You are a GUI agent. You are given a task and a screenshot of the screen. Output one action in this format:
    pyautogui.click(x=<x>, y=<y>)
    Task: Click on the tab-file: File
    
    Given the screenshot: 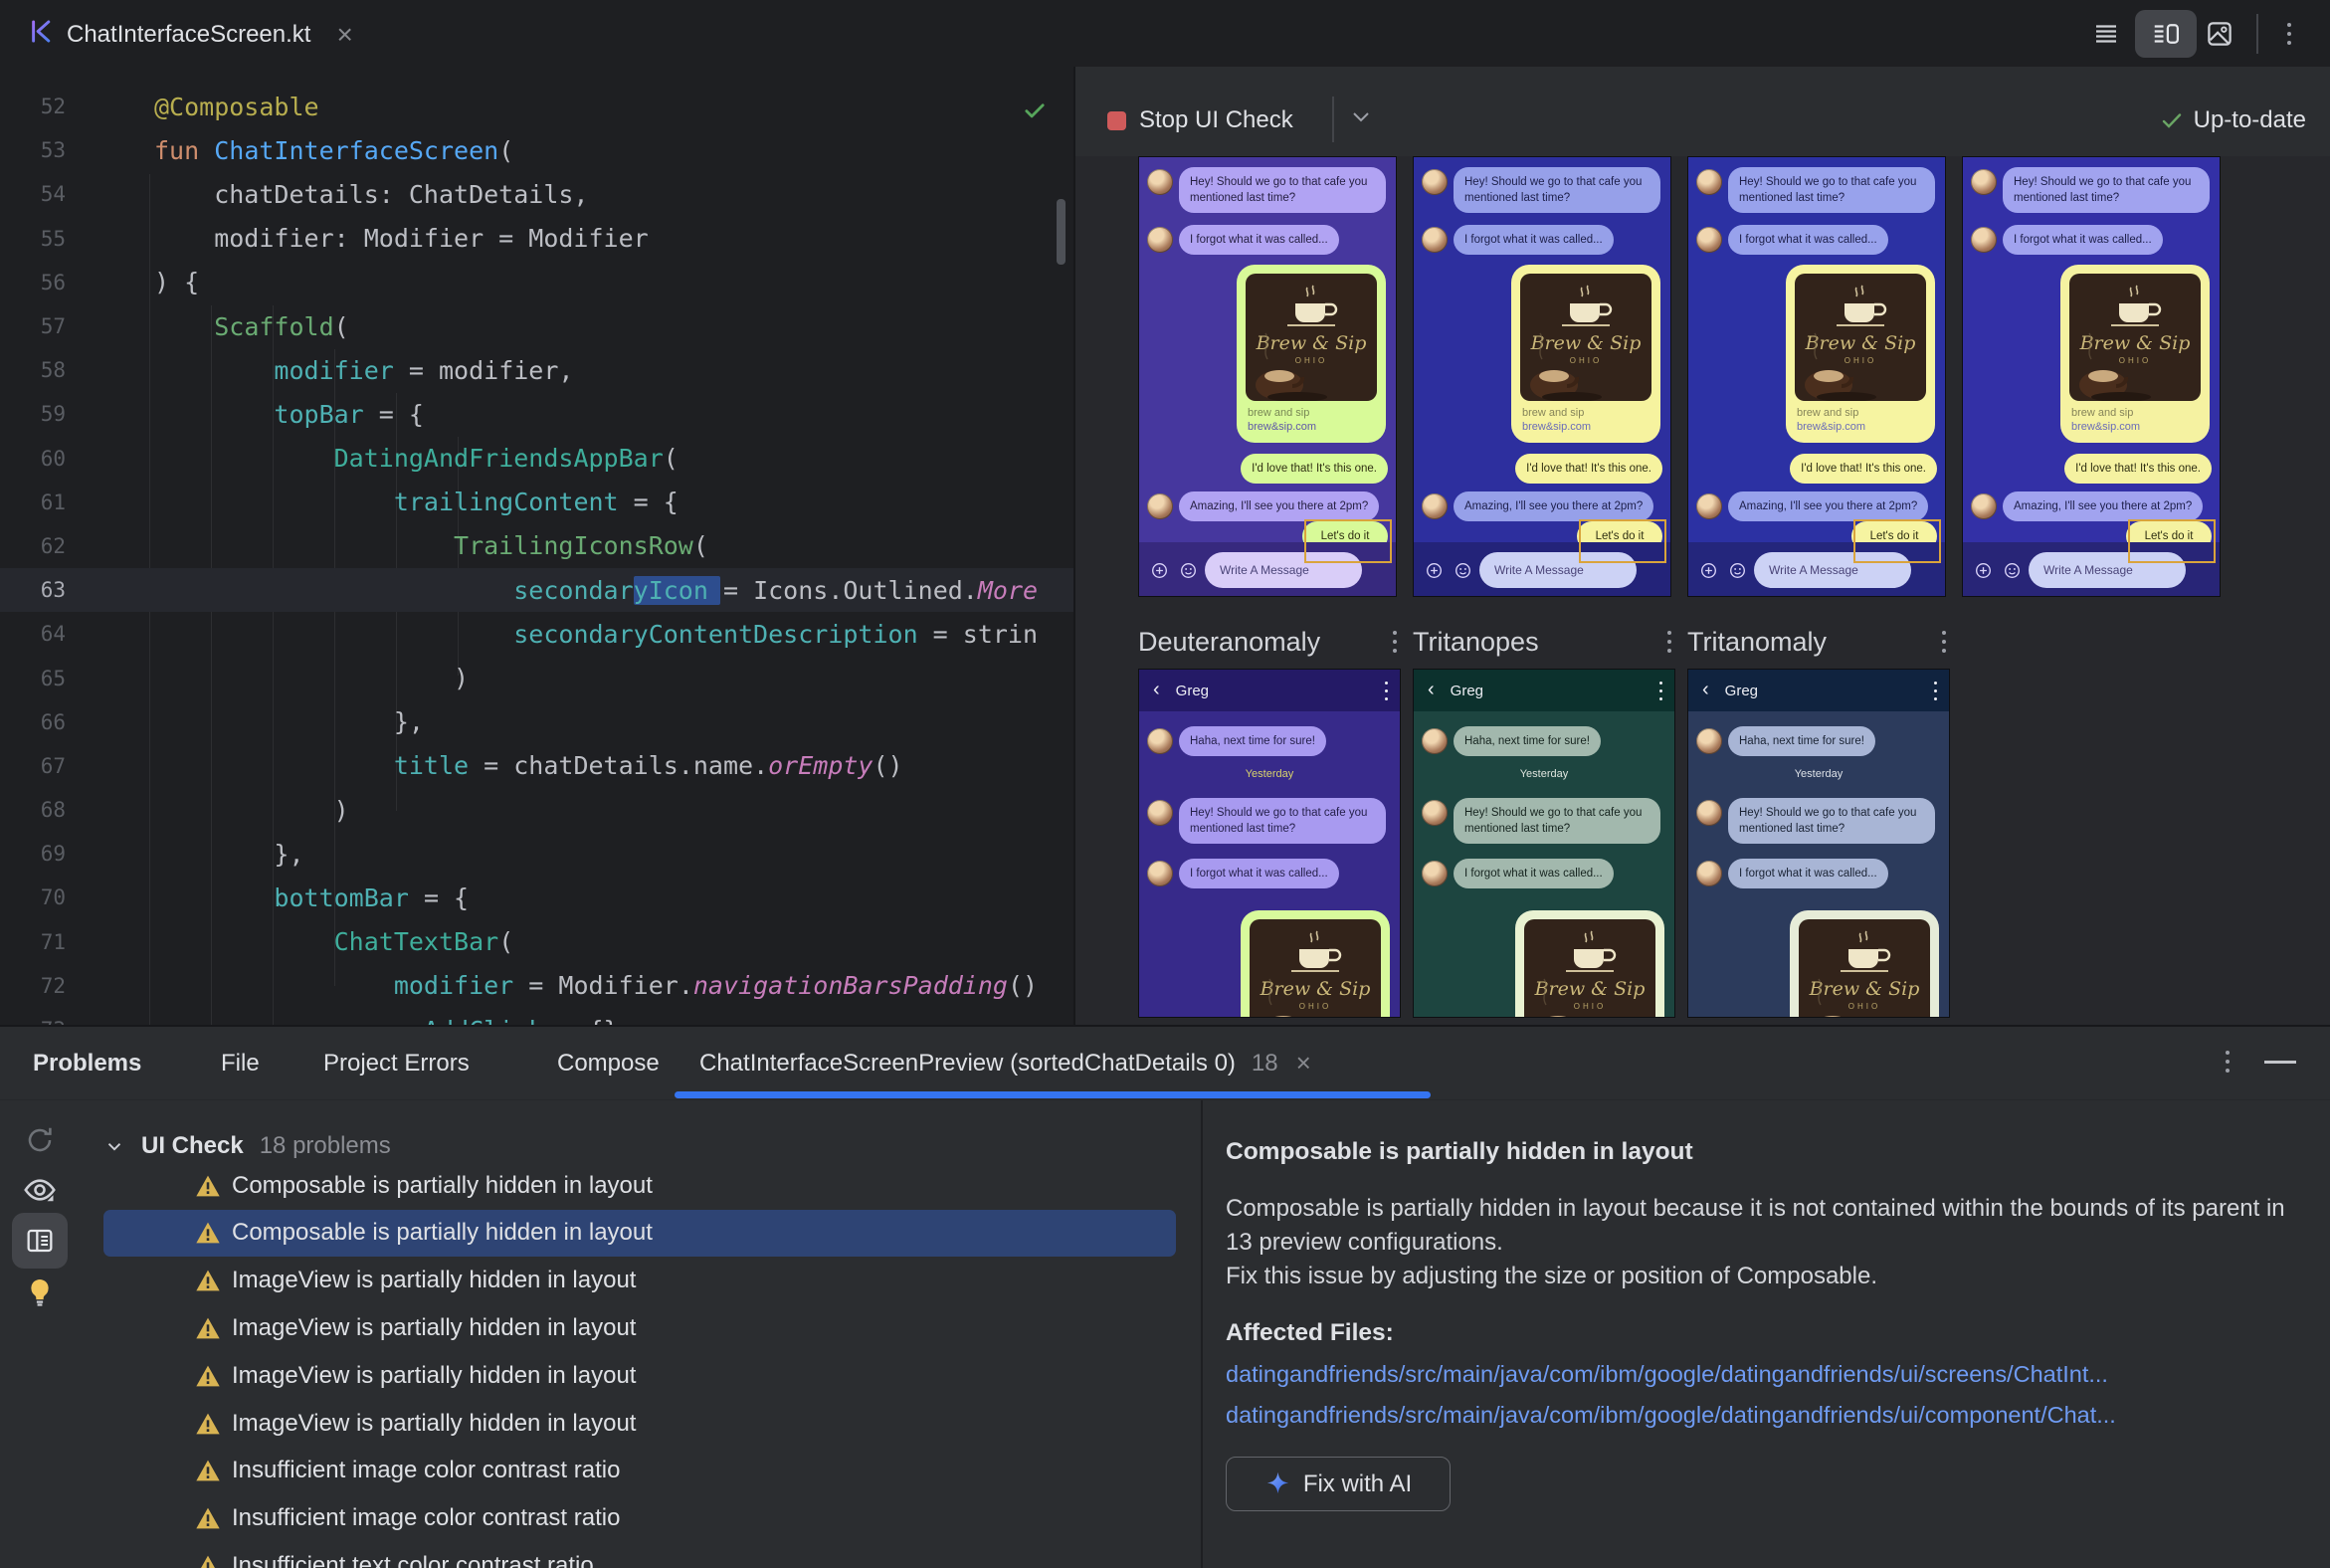 What is the action you would take?
    pyautogui.click(x=240, y=1063)
    